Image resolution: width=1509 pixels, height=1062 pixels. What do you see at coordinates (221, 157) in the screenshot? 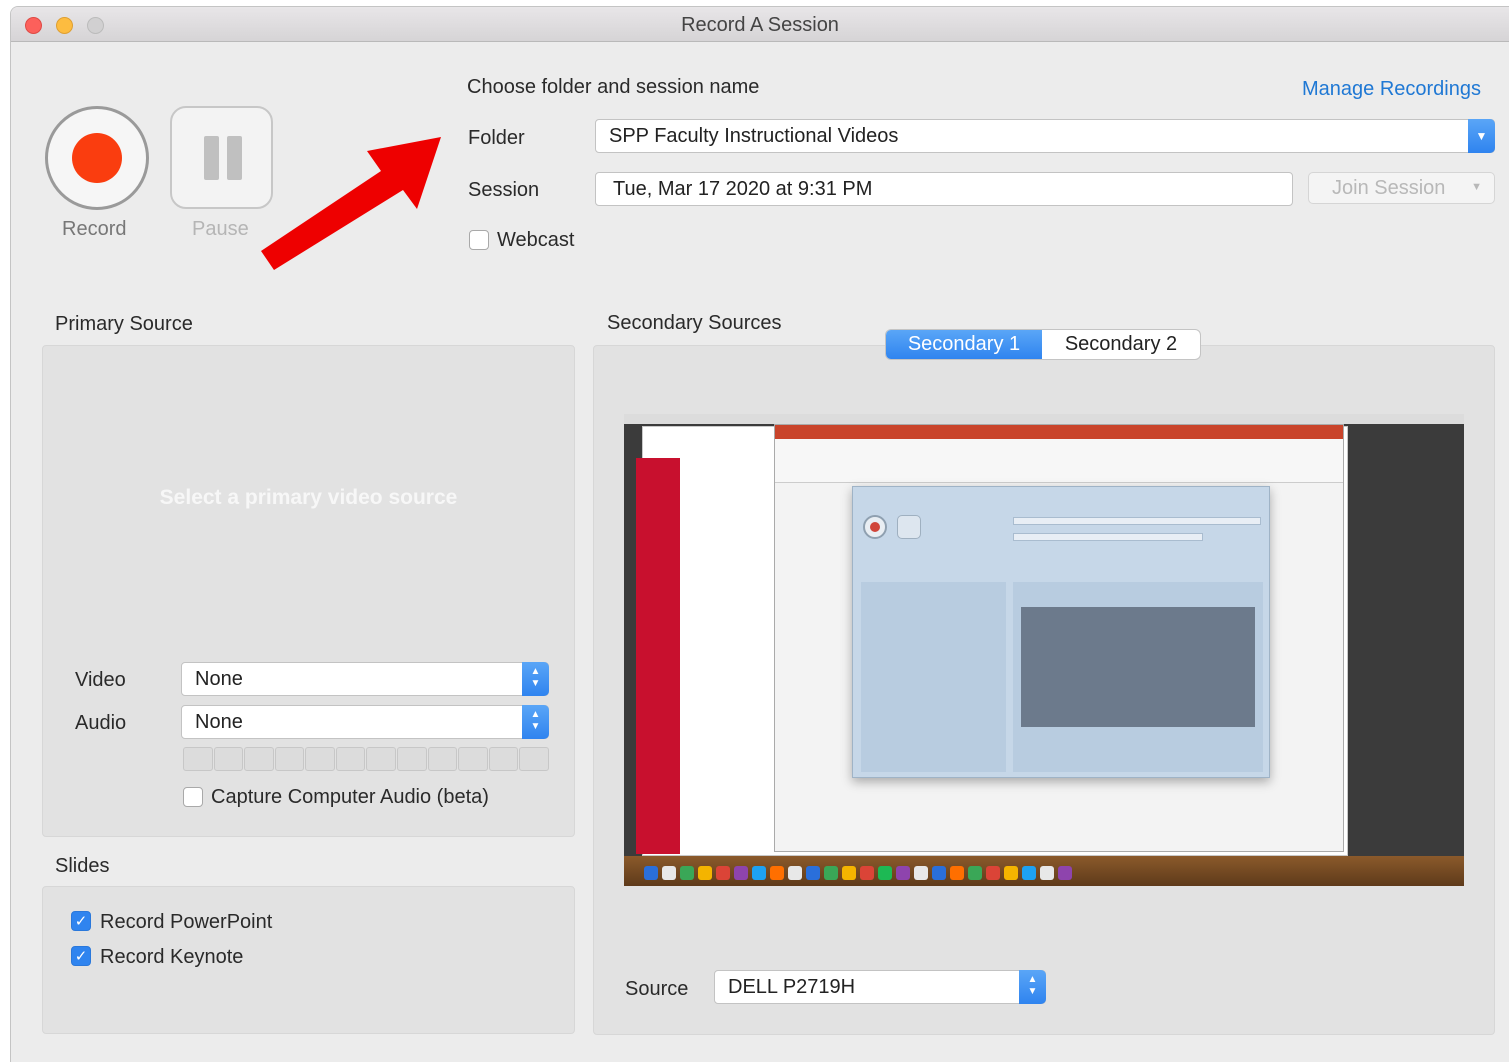
I see `pause-button` at bounding box center [221, 157].